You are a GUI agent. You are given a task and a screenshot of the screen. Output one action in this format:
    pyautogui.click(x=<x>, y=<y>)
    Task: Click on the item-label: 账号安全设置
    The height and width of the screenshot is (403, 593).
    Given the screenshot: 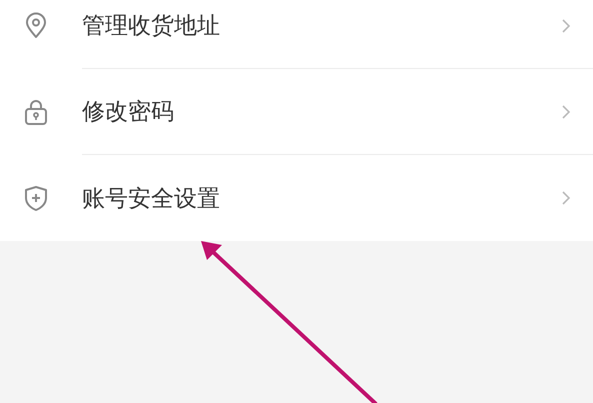 What is the action you would take?
    pyautogui.click(x=151, y=199)
    